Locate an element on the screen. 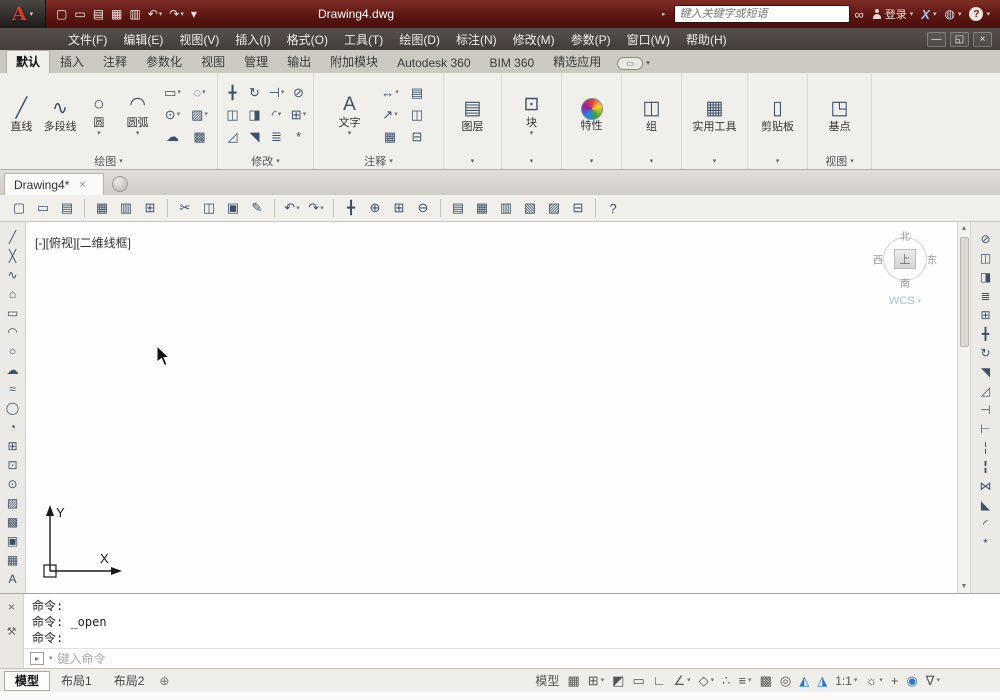 This screenshot has height=700, width=1000. move-button: ╋ is located at coordinates (233, 93).